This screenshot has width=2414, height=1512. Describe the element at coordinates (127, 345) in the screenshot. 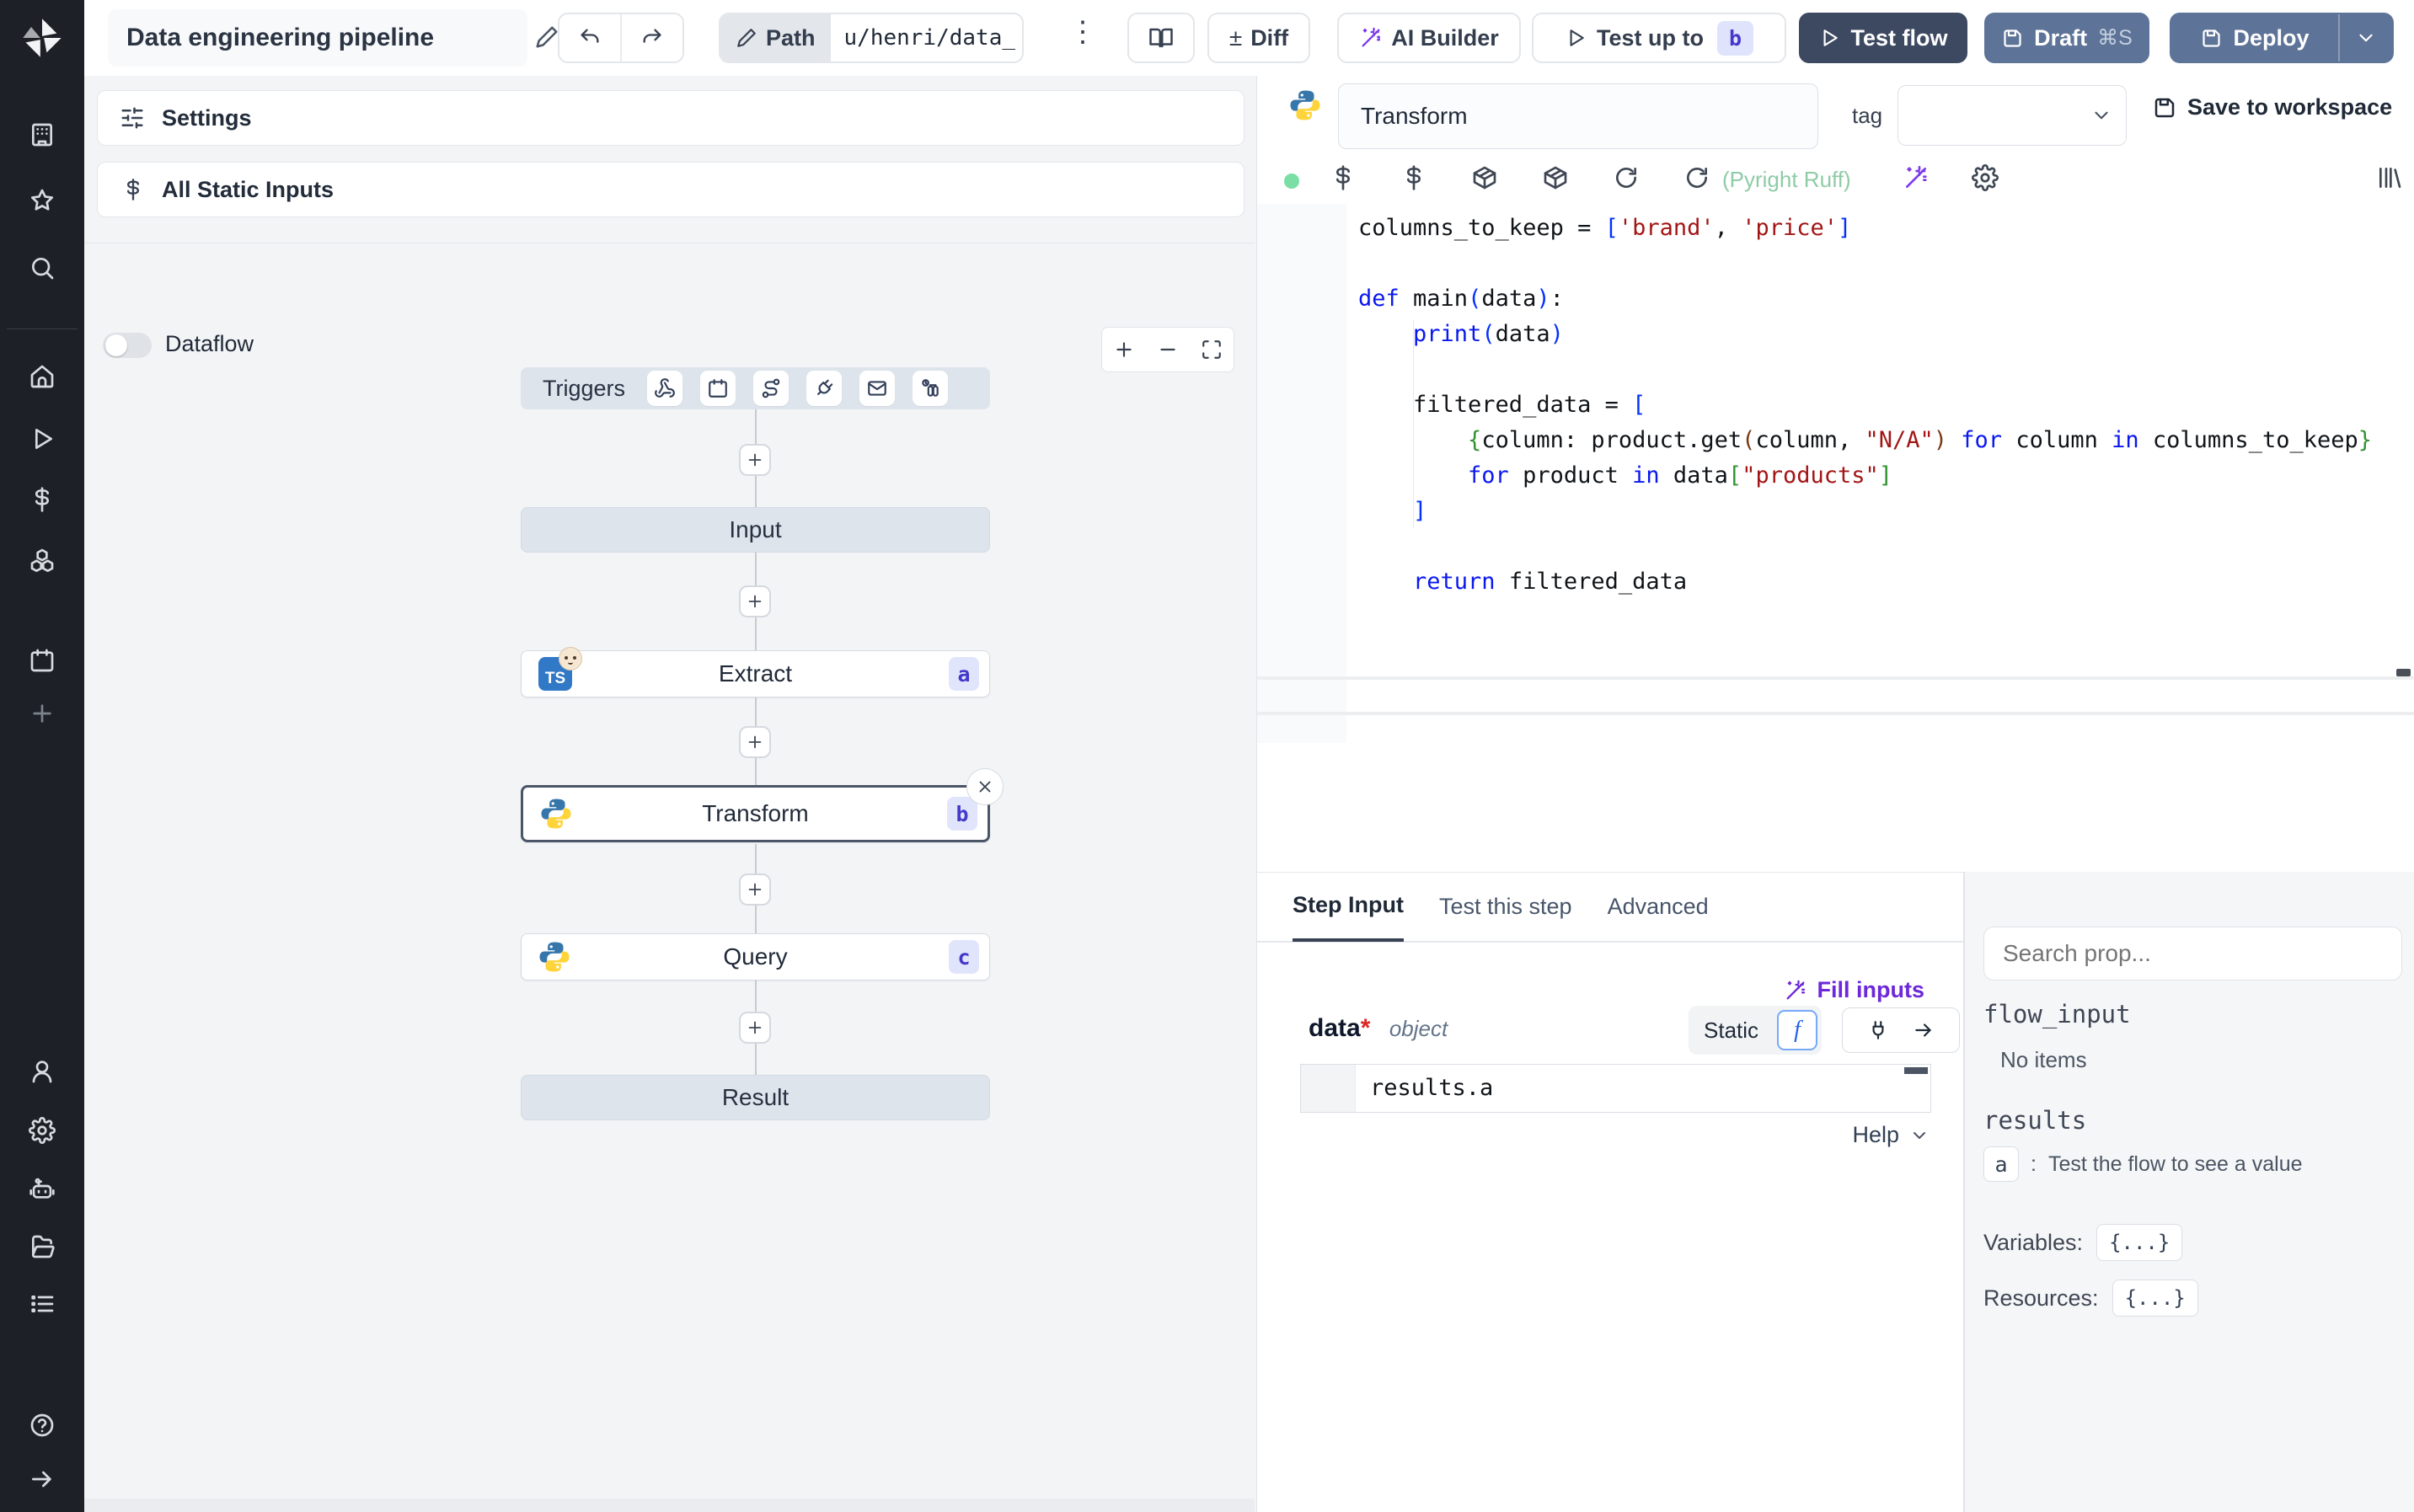

I see `dataflow-toggle` at that location.